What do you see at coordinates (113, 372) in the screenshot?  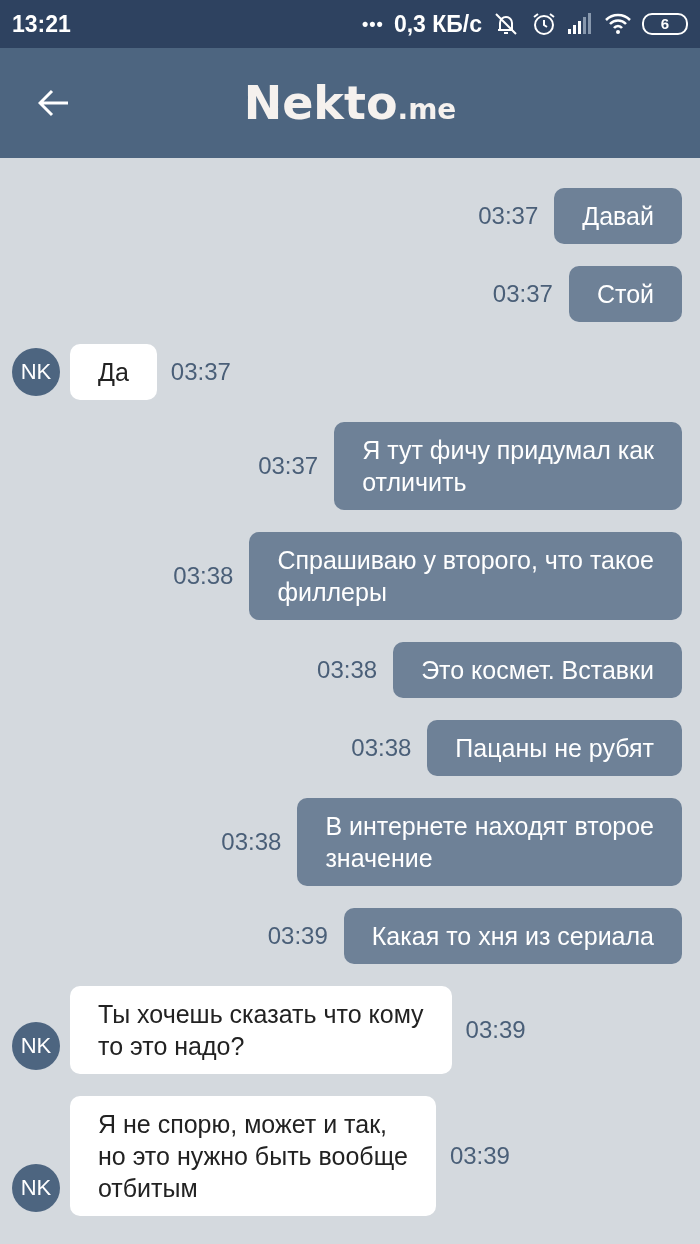 I see `message-bubble: Да` at bounding box center [113, 372].